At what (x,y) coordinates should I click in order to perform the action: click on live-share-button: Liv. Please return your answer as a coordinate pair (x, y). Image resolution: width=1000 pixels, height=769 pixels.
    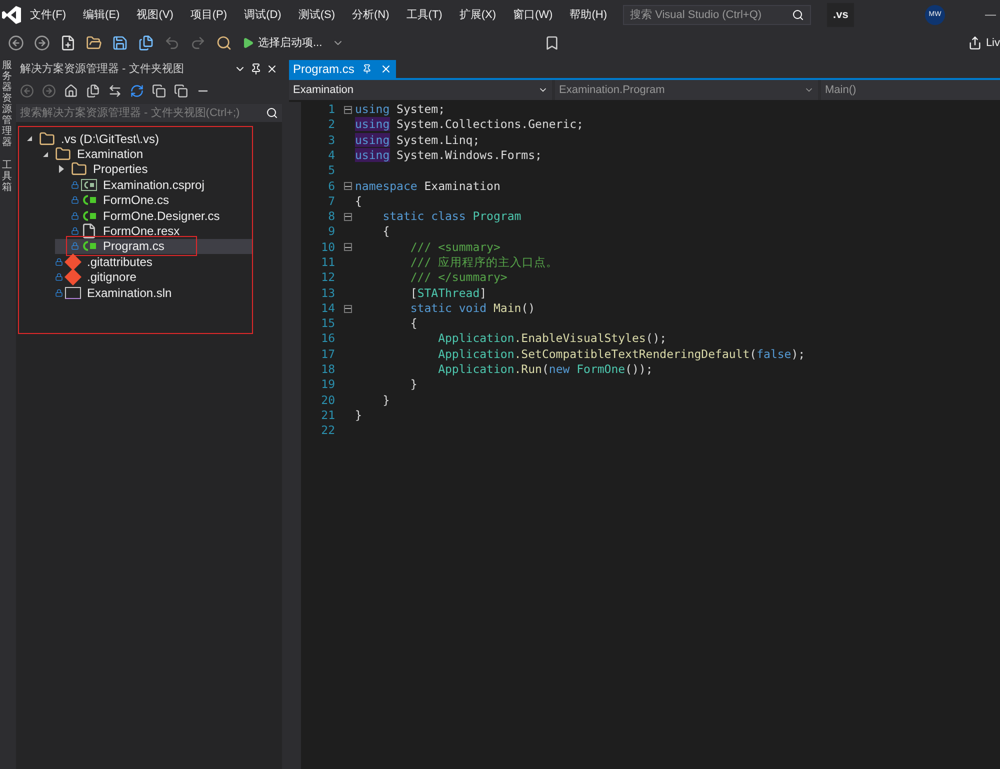
    Looking at the image, I should click on (984, 43).